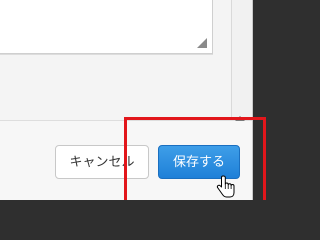  Describe the element at coordinates (146, 211) in the screenshot. I see `backdrop-bottom` at that location.